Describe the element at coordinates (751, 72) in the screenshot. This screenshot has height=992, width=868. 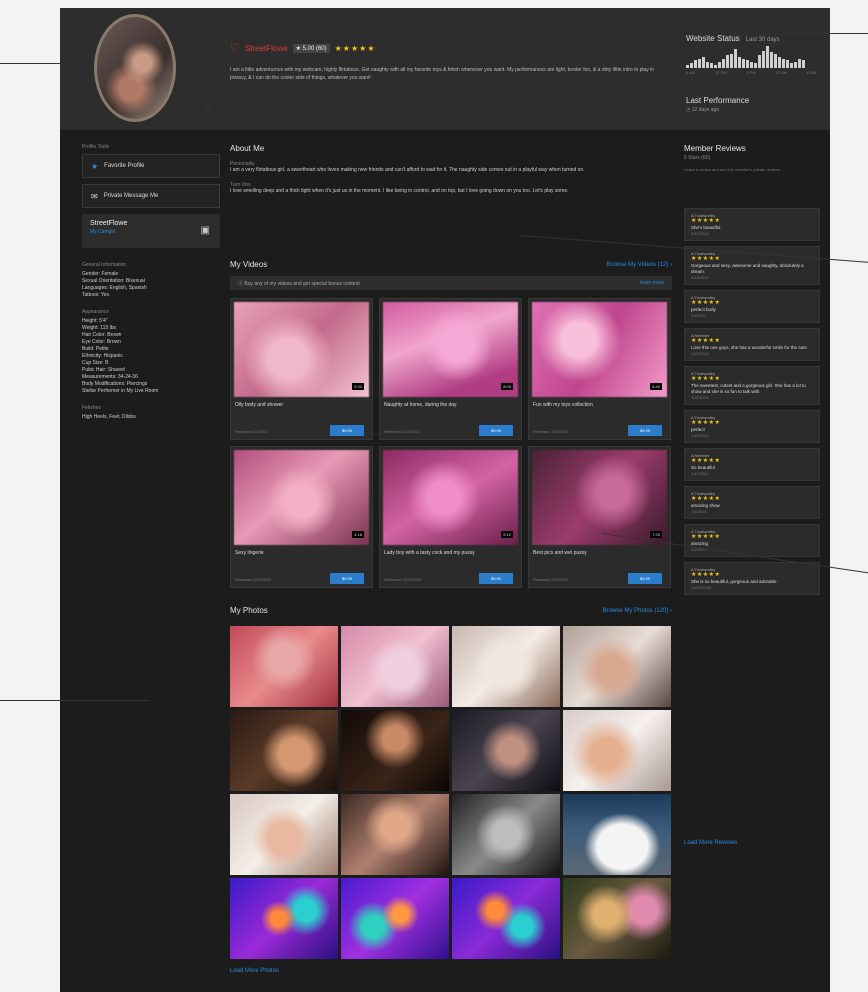
I see `activity-axis: 6 AM 12 PM 6 PM 12 AM 6 AM` at that location.